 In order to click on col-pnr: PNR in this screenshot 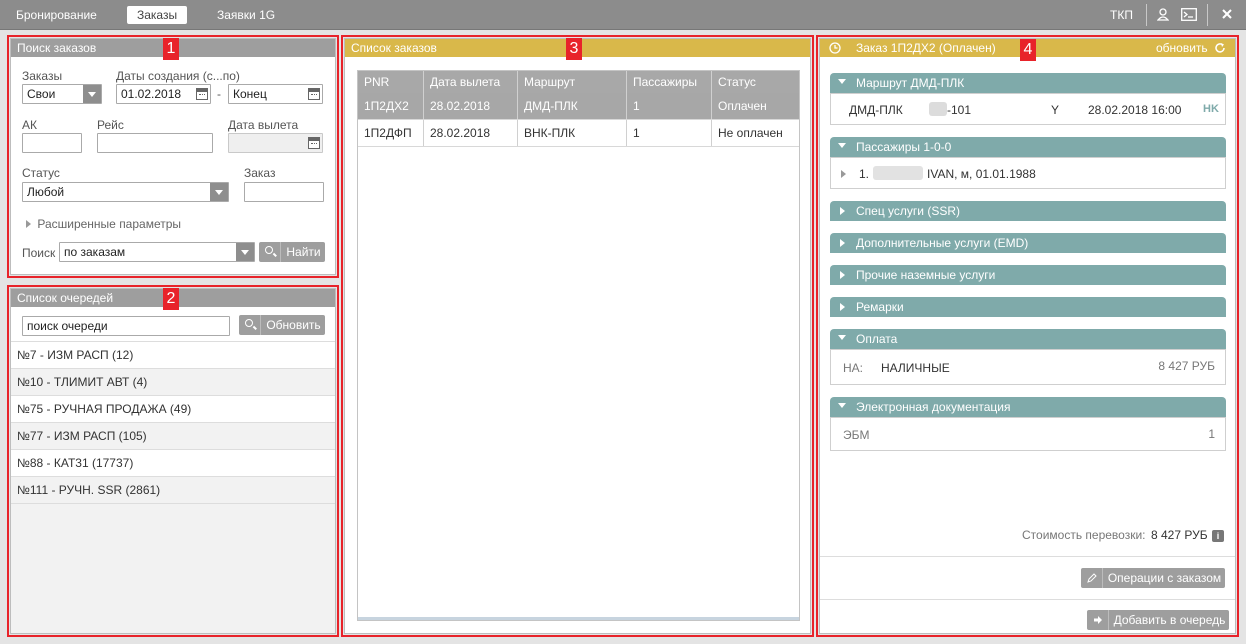, I will do `click(391, 82)`.